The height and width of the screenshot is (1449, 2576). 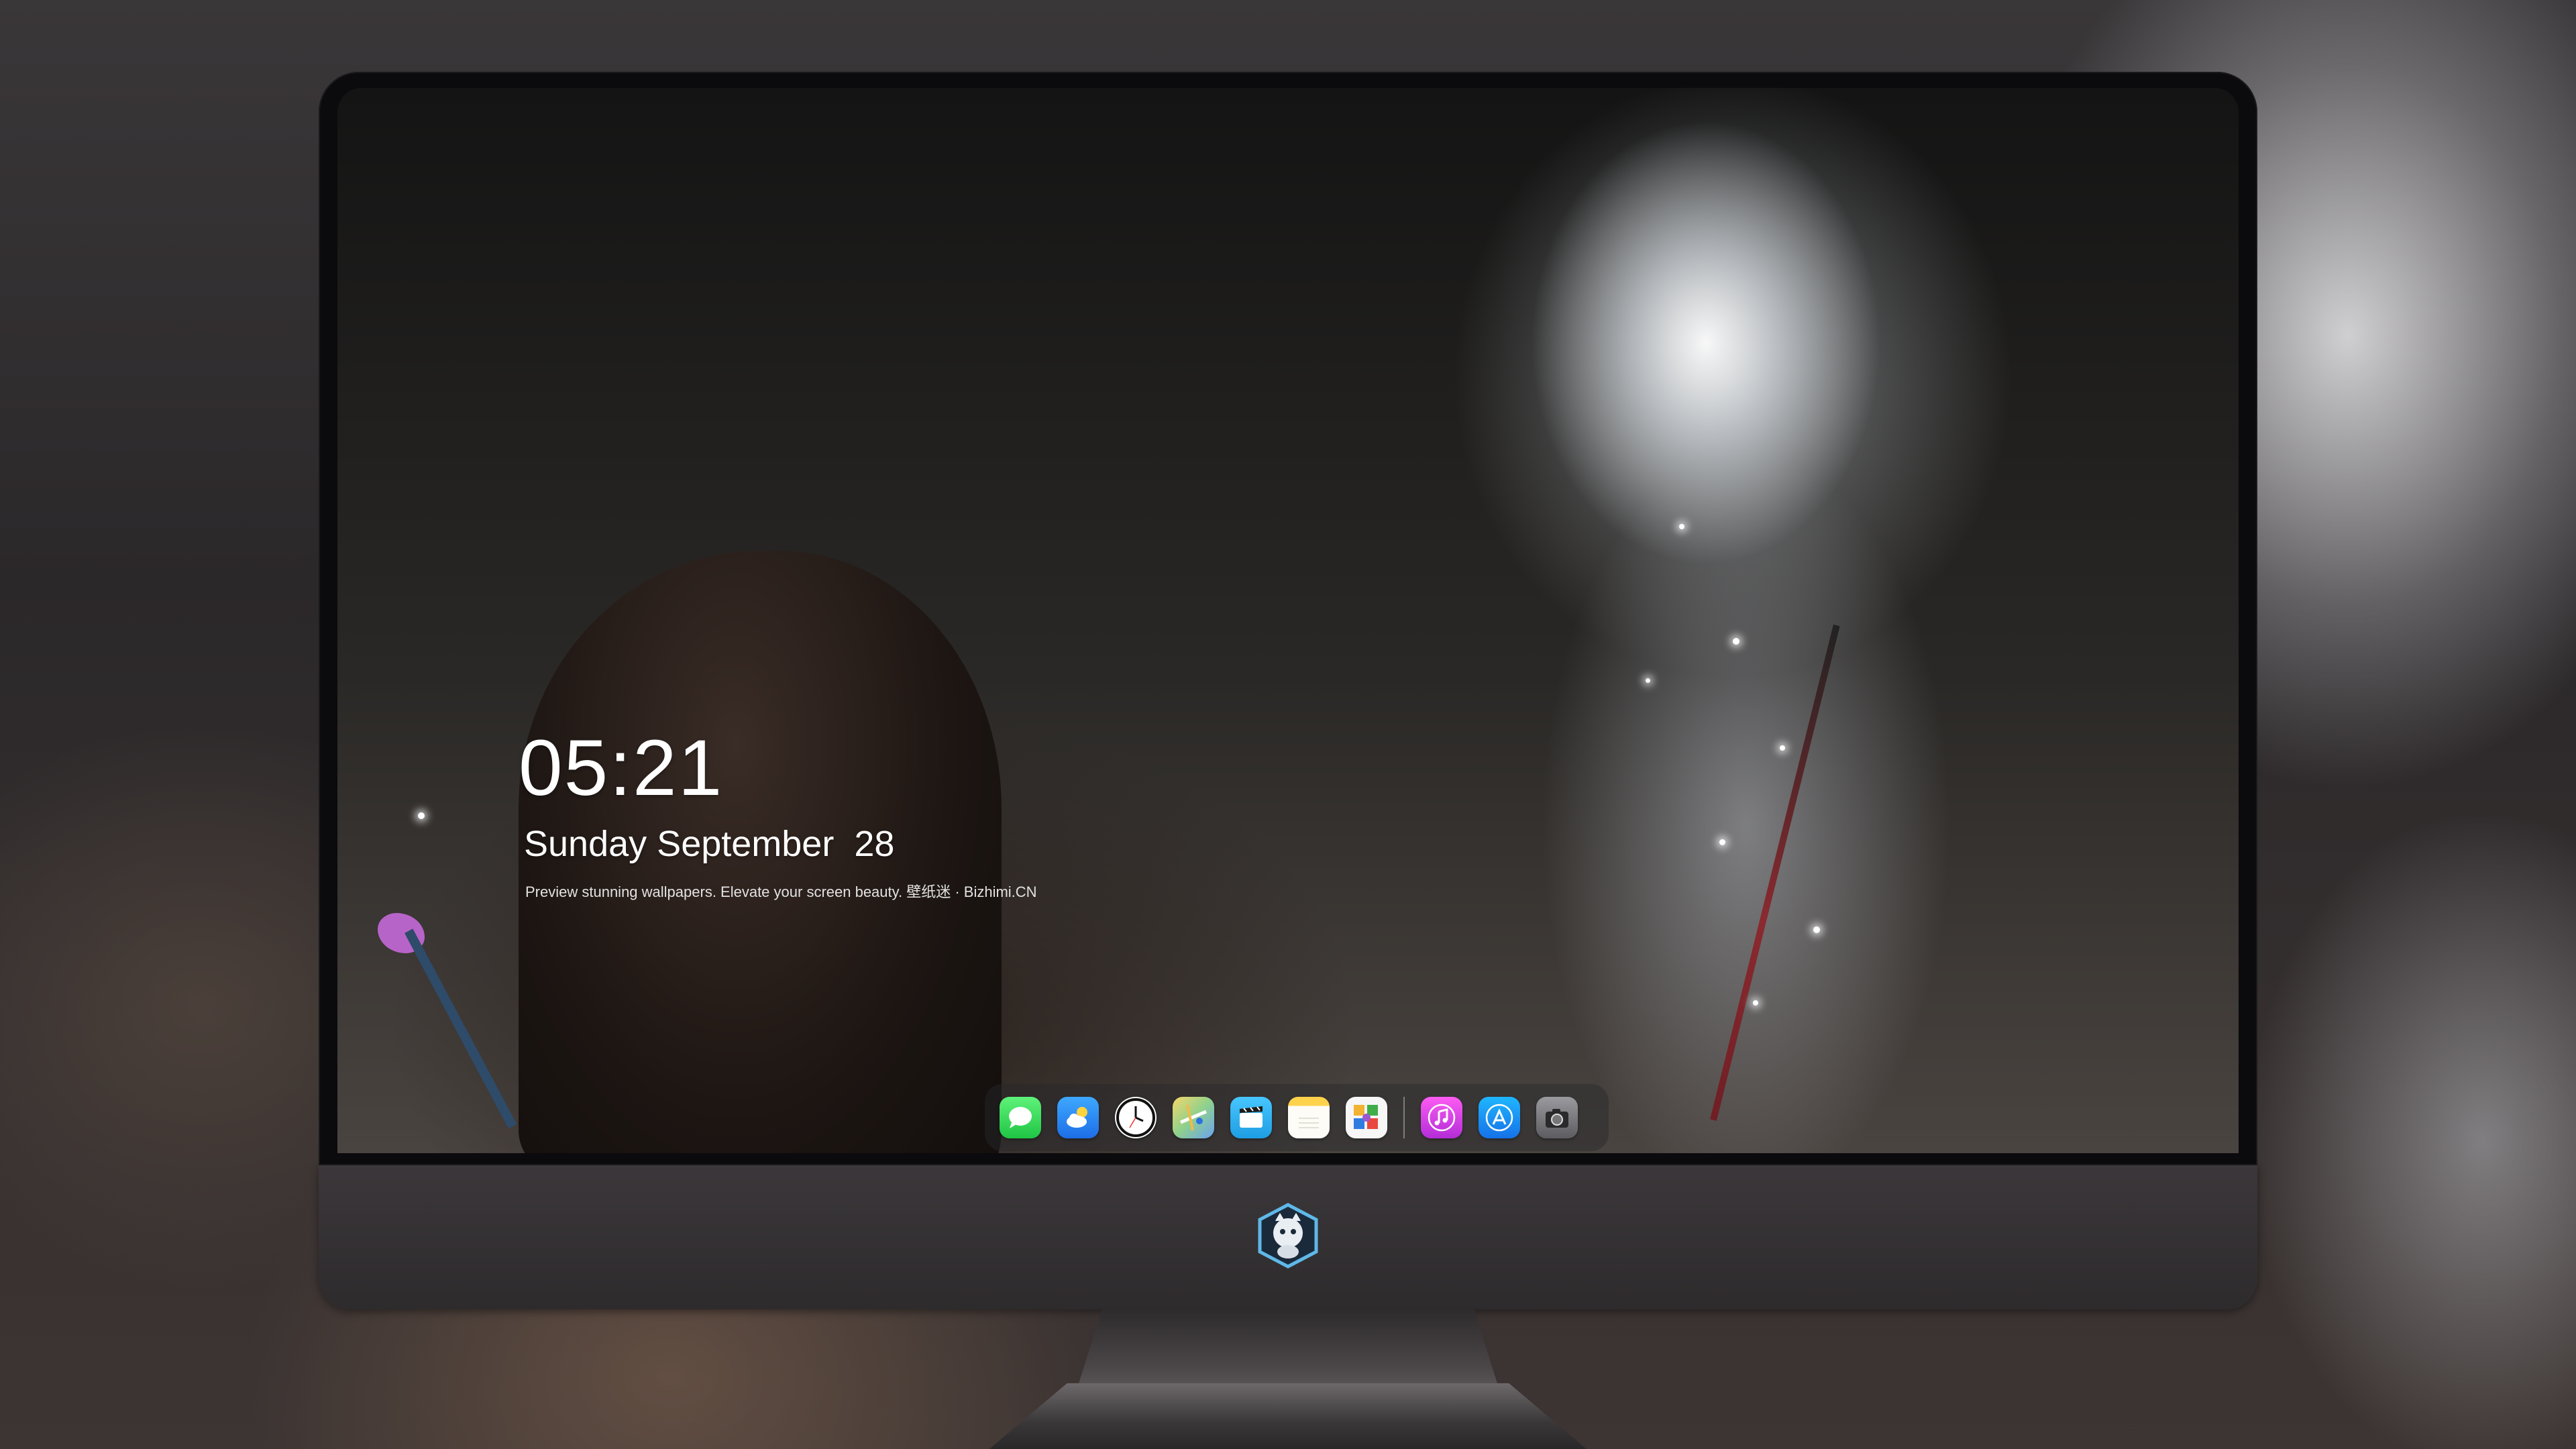 What do you see at coordinates (585, 844) in the screenshot?
I see `lock-screen-day: Sunday` at bounding box center [585, 844].